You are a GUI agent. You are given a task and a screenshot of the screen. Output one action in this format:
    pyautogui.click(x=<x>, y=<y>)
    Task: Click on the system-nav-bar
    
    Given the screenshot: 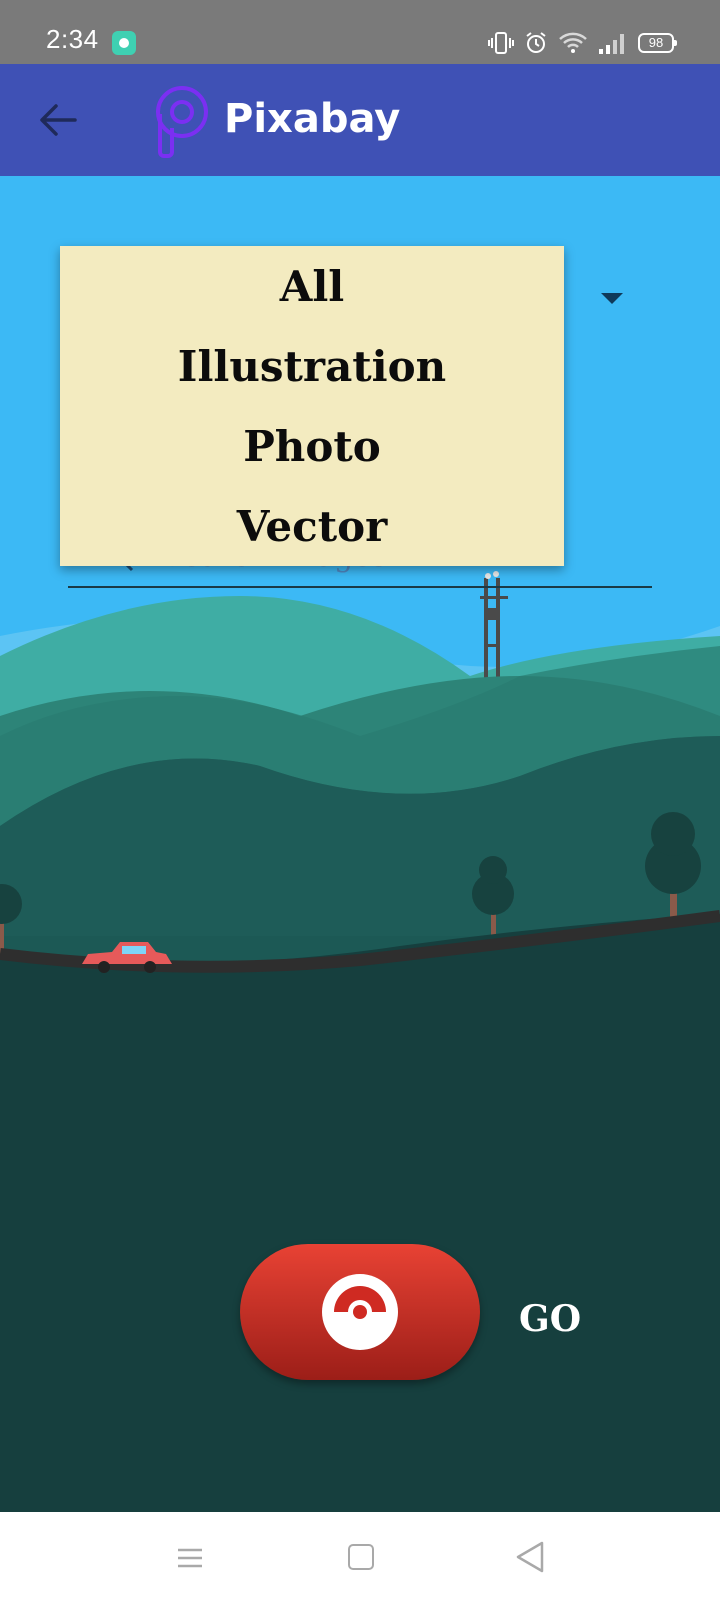 What is the action you would take?
    pyautogui.click(x=360, y=1556)
    